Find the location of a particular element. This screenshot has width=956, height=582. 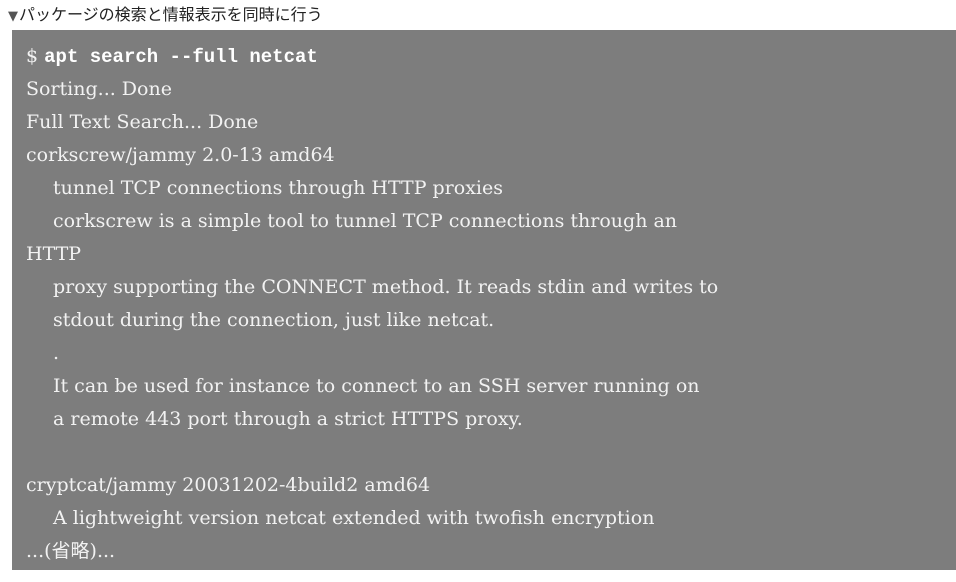

output-line: HTTP is located at coordinates (54, 254).